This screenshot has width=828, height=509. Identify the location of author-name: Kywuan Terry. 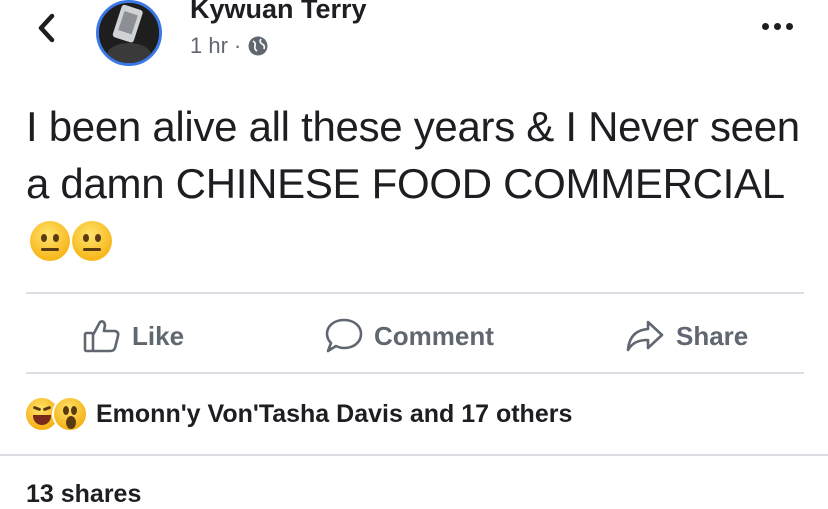
(278, 12).